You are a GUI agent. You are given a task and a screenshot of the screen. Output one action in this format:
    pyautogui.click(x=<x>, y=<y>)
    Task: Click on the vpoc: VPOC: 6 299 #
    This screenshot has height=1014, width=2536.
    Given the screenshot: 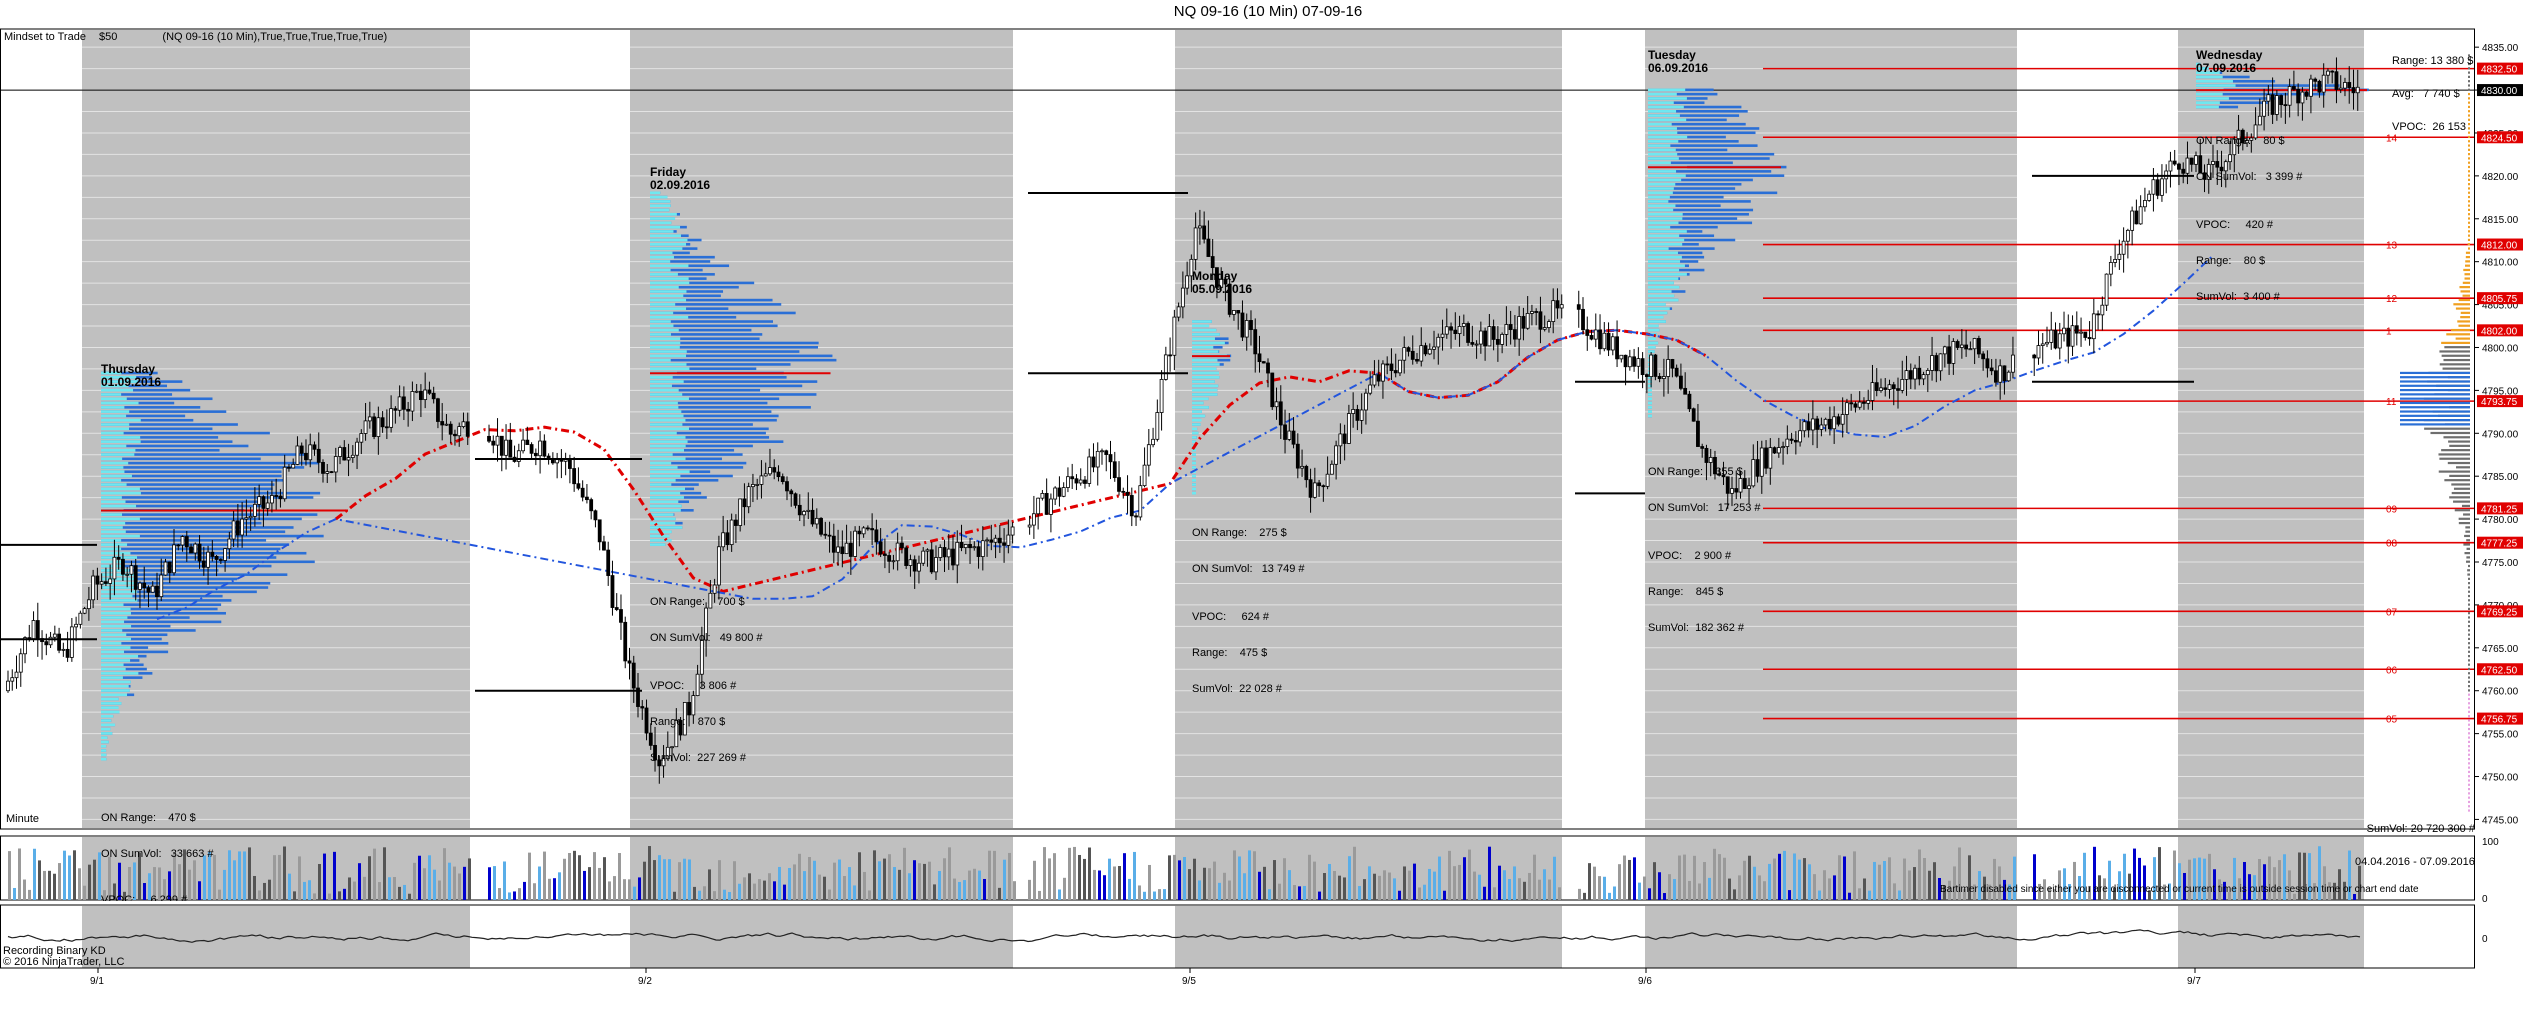 What is the action you would take?
    pyautogui.click(x=144, y=897)
    